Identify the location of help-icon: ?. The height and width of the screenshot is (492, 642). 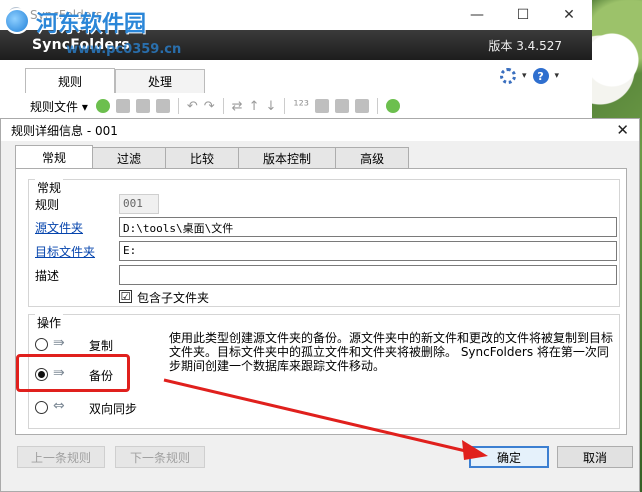
(540, 76).